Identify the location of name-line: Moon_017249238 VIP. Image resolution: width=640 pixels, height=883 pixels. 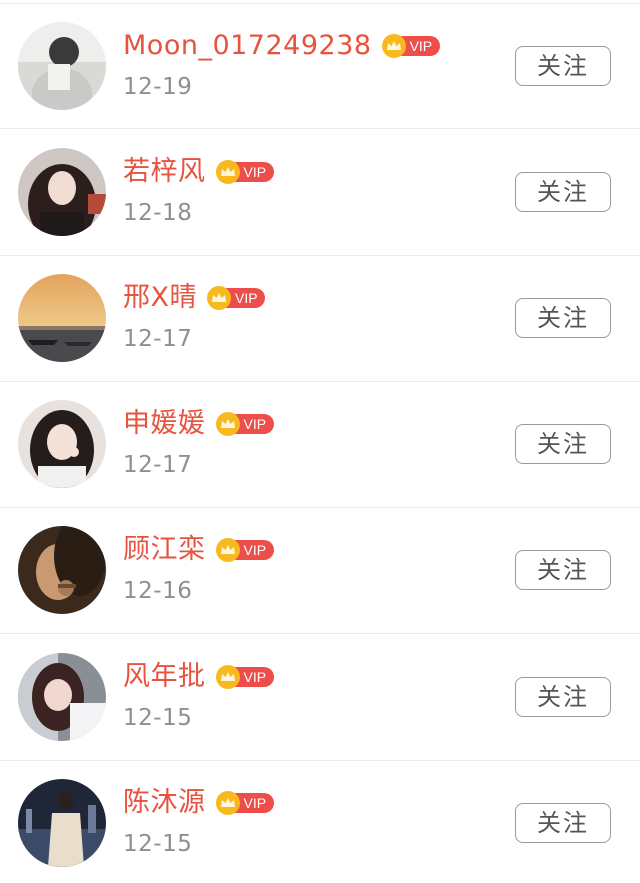
(281, 46).